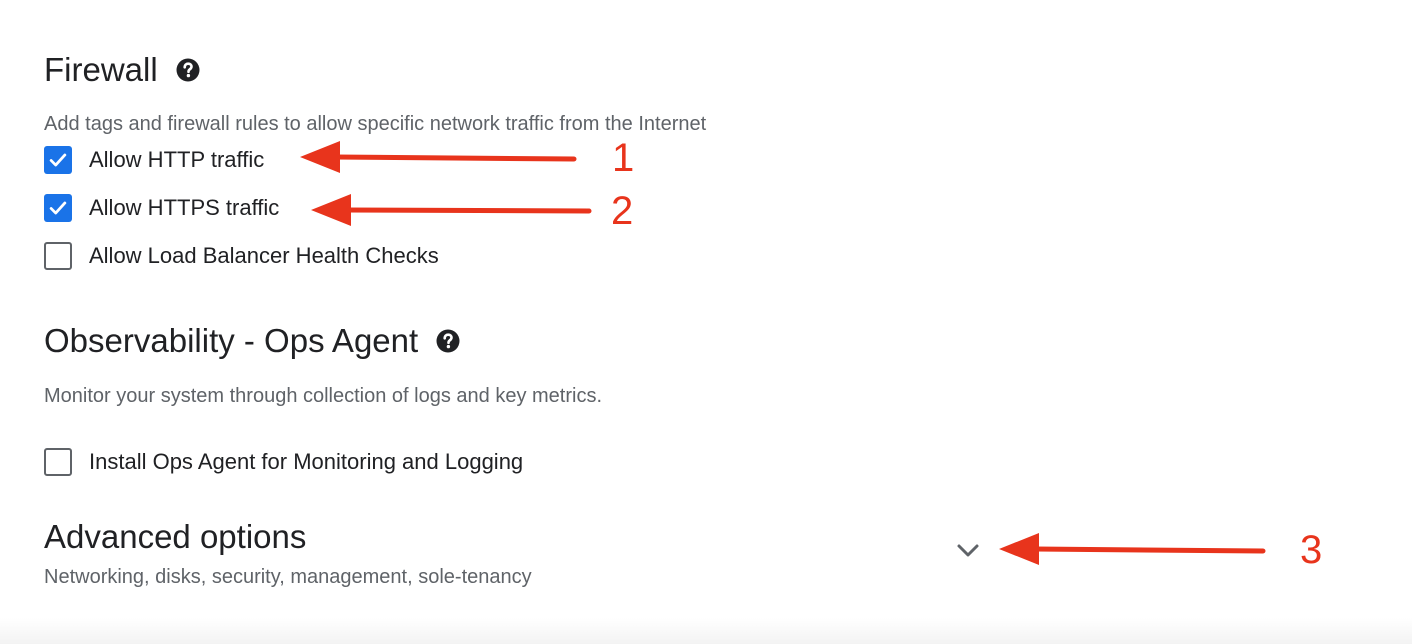 Image resolution: width=1412 pixels, height=644 pixels. Describe the element at coordinates (622, 211) in the screenshot. I see `annotation-number-2: 2` at that location.